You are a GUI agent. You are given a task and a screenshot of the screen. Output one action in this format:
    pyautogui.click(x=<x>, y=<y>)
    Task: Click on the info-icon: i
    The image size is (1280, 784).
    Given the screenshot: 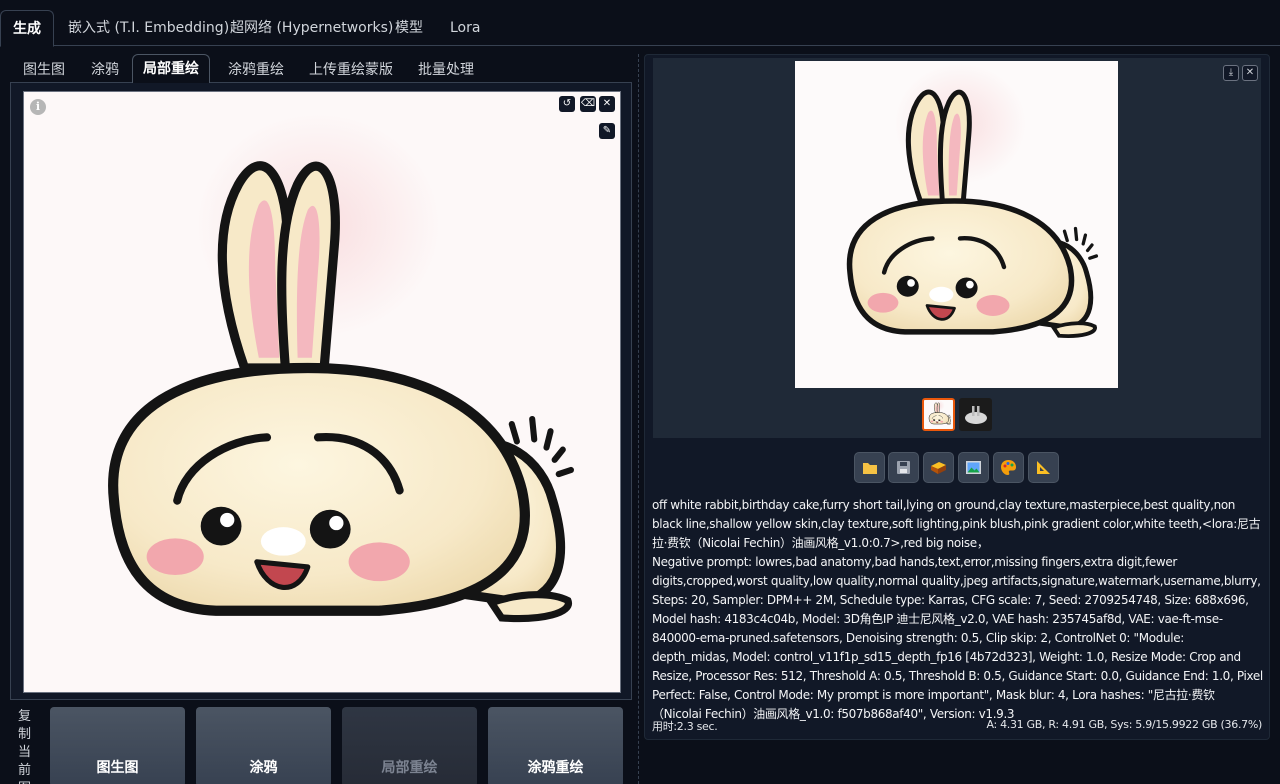 What is the action you would take?
    pyautogui.click(x=38, y=107)
    